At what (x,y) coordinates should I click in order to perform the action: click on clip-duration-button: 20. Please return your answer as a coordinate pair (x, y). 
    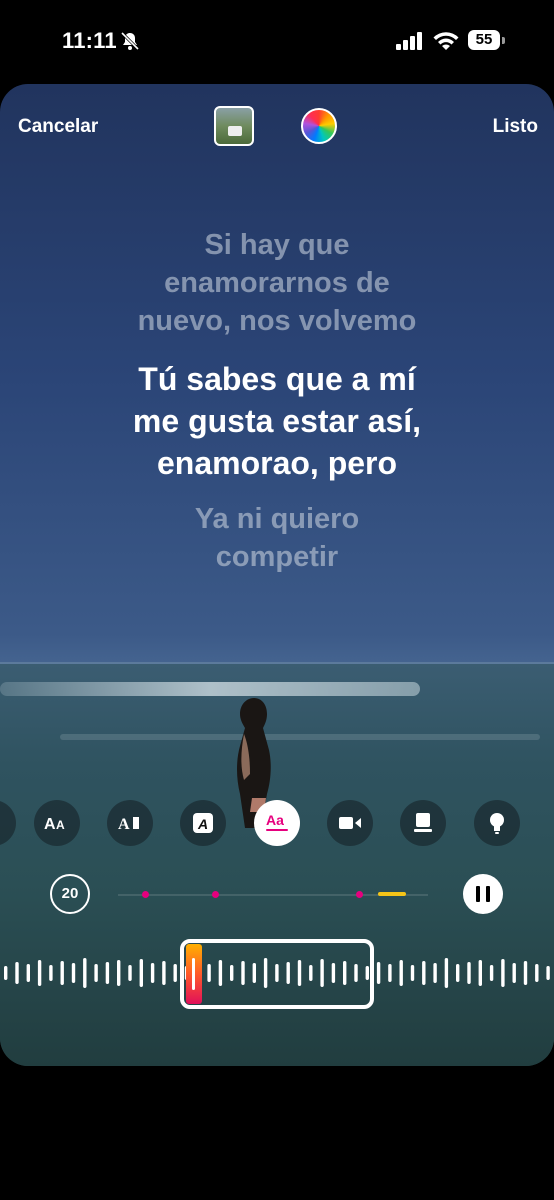
    Looking at the image, I should click on (70, 894).